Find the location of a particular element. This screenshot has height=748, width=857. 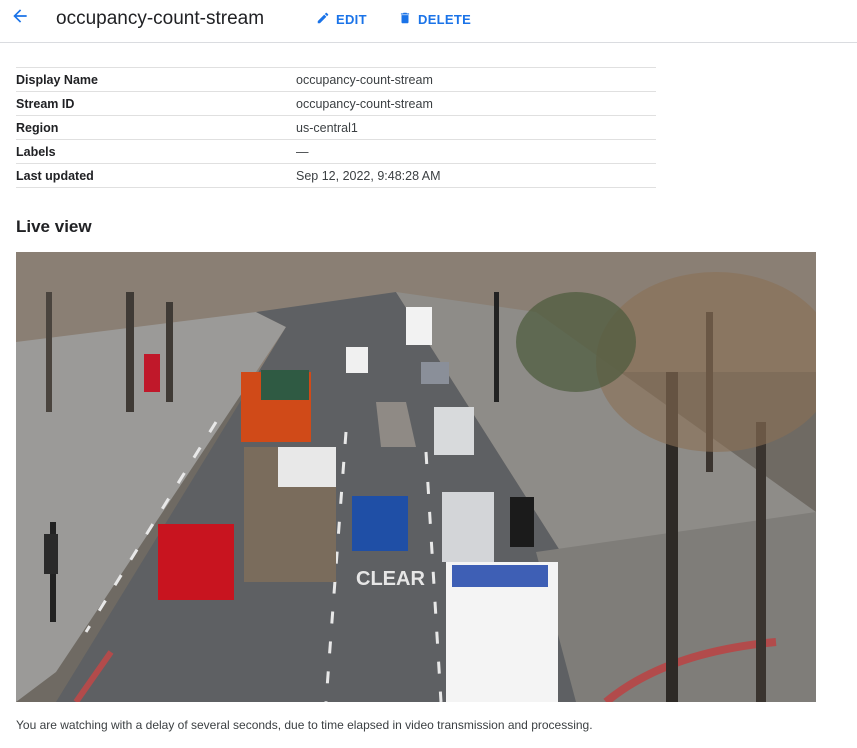

arrow-back-icon is located at coordinates (20, 18).